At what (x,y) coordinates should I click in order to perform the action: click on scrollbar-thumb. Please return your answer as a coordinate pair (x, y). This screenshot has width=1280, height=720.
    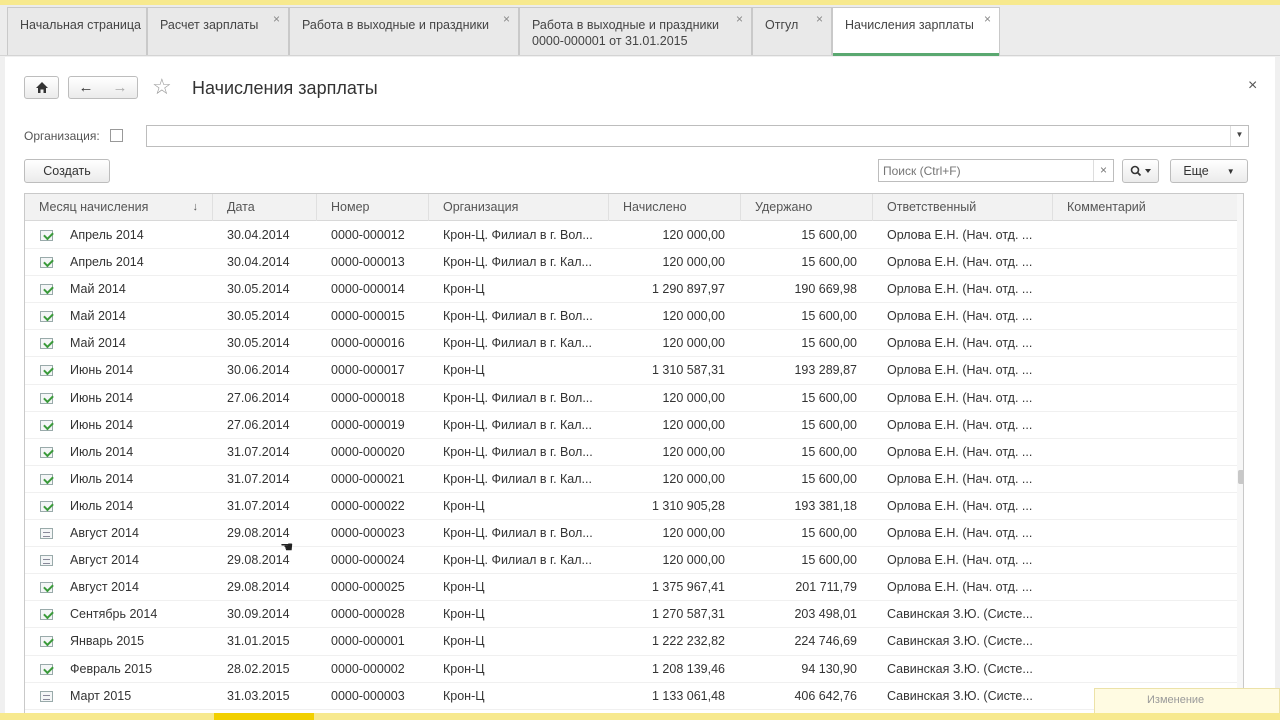
    Looking at the image, I should click on (1240, 477).